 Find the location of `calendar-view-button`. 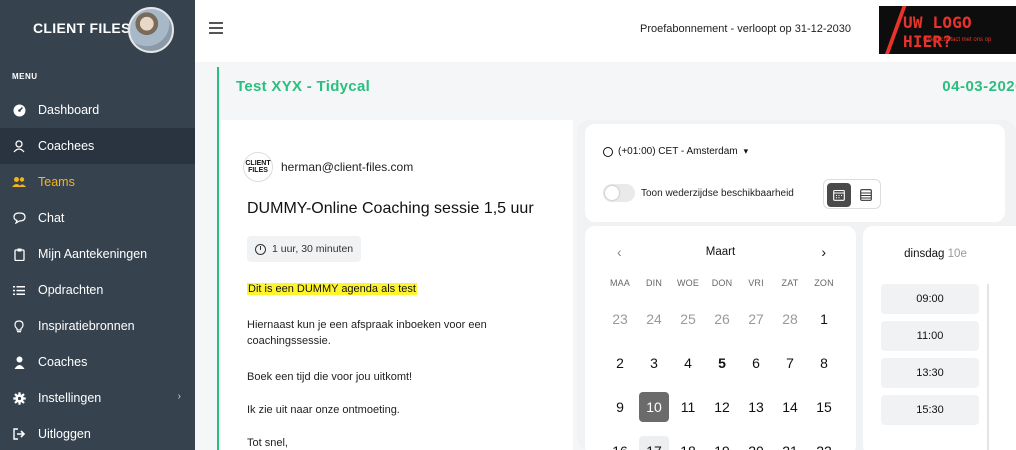

calendar-view-button is located at coordinates (839, 195).